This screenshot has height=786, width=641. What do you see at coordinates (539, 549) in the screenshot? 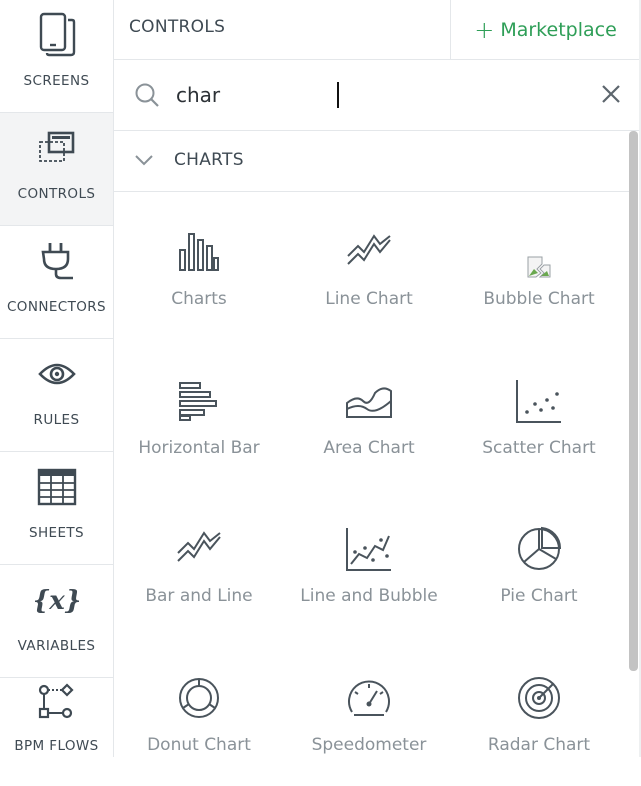
I see `pie-chart-icon` at bounding box center [539, 549].